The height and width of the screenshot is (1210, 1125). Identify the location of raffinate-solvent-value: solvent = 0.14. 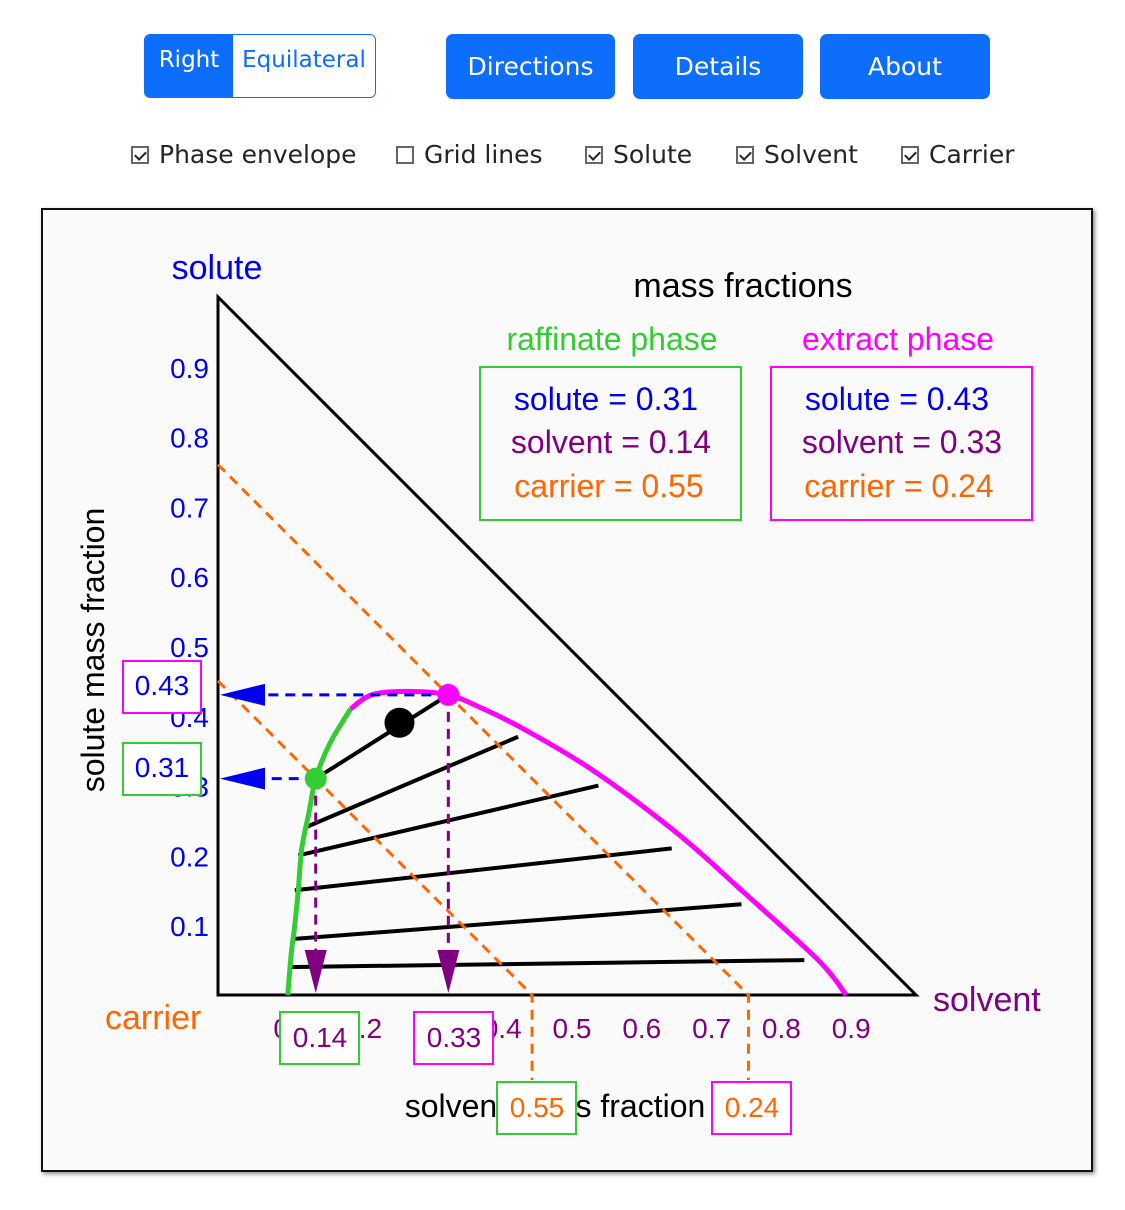
(611, 442).